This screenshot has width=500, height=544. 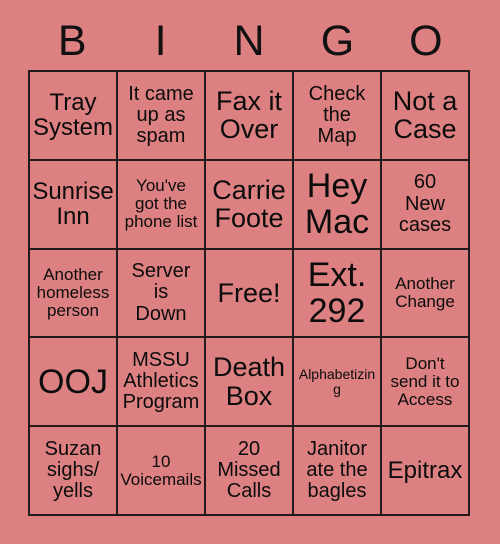 I want to click on bingo-cell-label: Janitor ate the bagles, so click(x=337, y=470).